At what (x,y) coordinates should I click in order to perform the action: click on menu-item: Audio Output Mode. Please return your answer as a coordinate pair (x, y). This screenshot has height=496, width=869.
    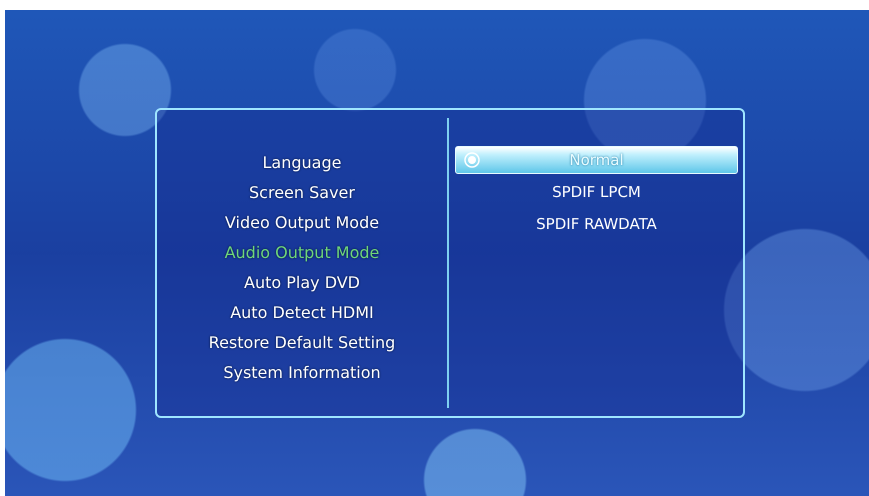
    Looking at the image, I should click on (302, 253).